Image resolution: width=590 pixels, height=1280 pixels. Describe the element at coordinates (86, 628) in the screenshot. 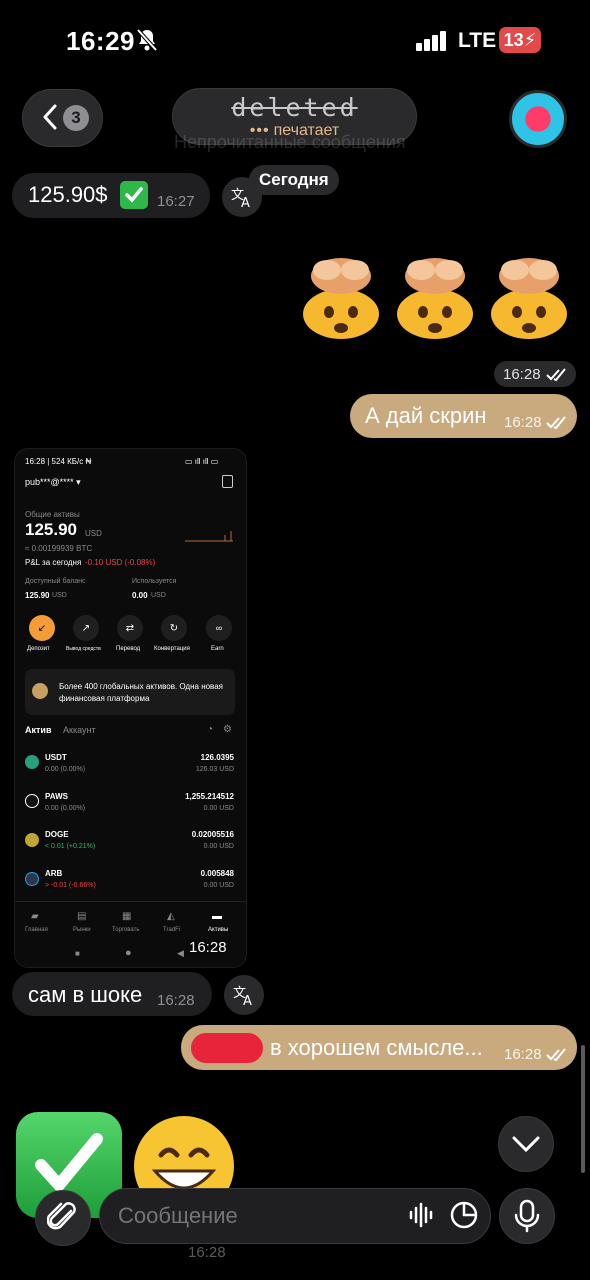

I see `shot-withdraw-icon: ↗` at that location.